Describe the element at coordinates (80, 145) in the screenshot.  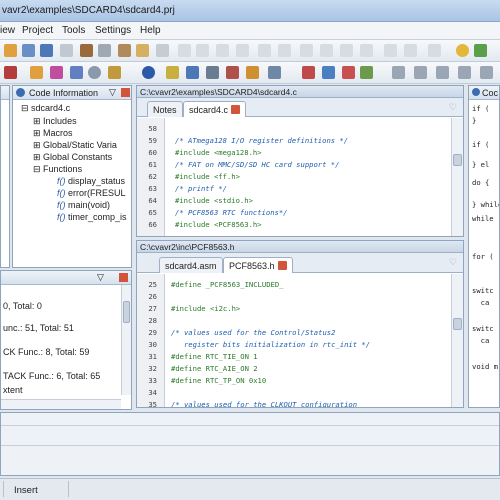
I see `tree-label: Global/Static Varia` at that location.